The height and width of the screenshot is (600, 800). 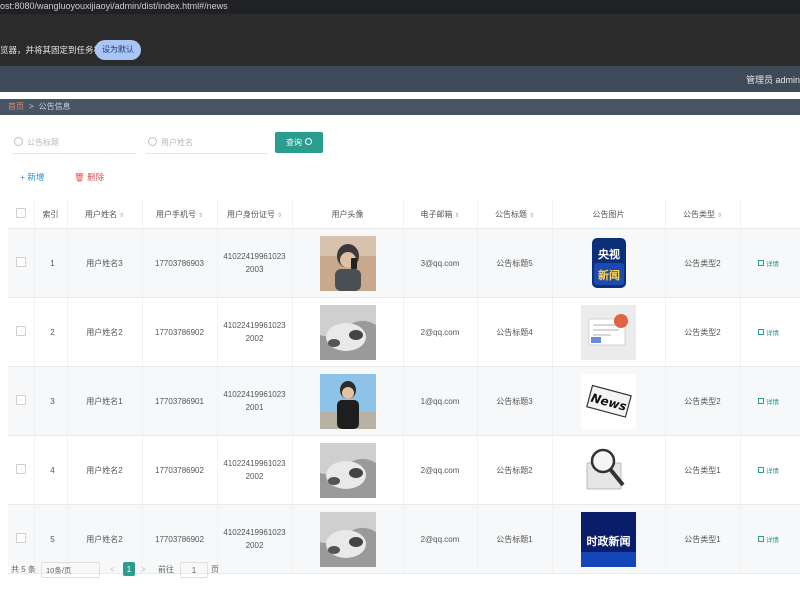 What do you see at coordinates (515, 470) in the screenshot?
I see `row-title: 公告标题2` at bounding box center [515, 470].